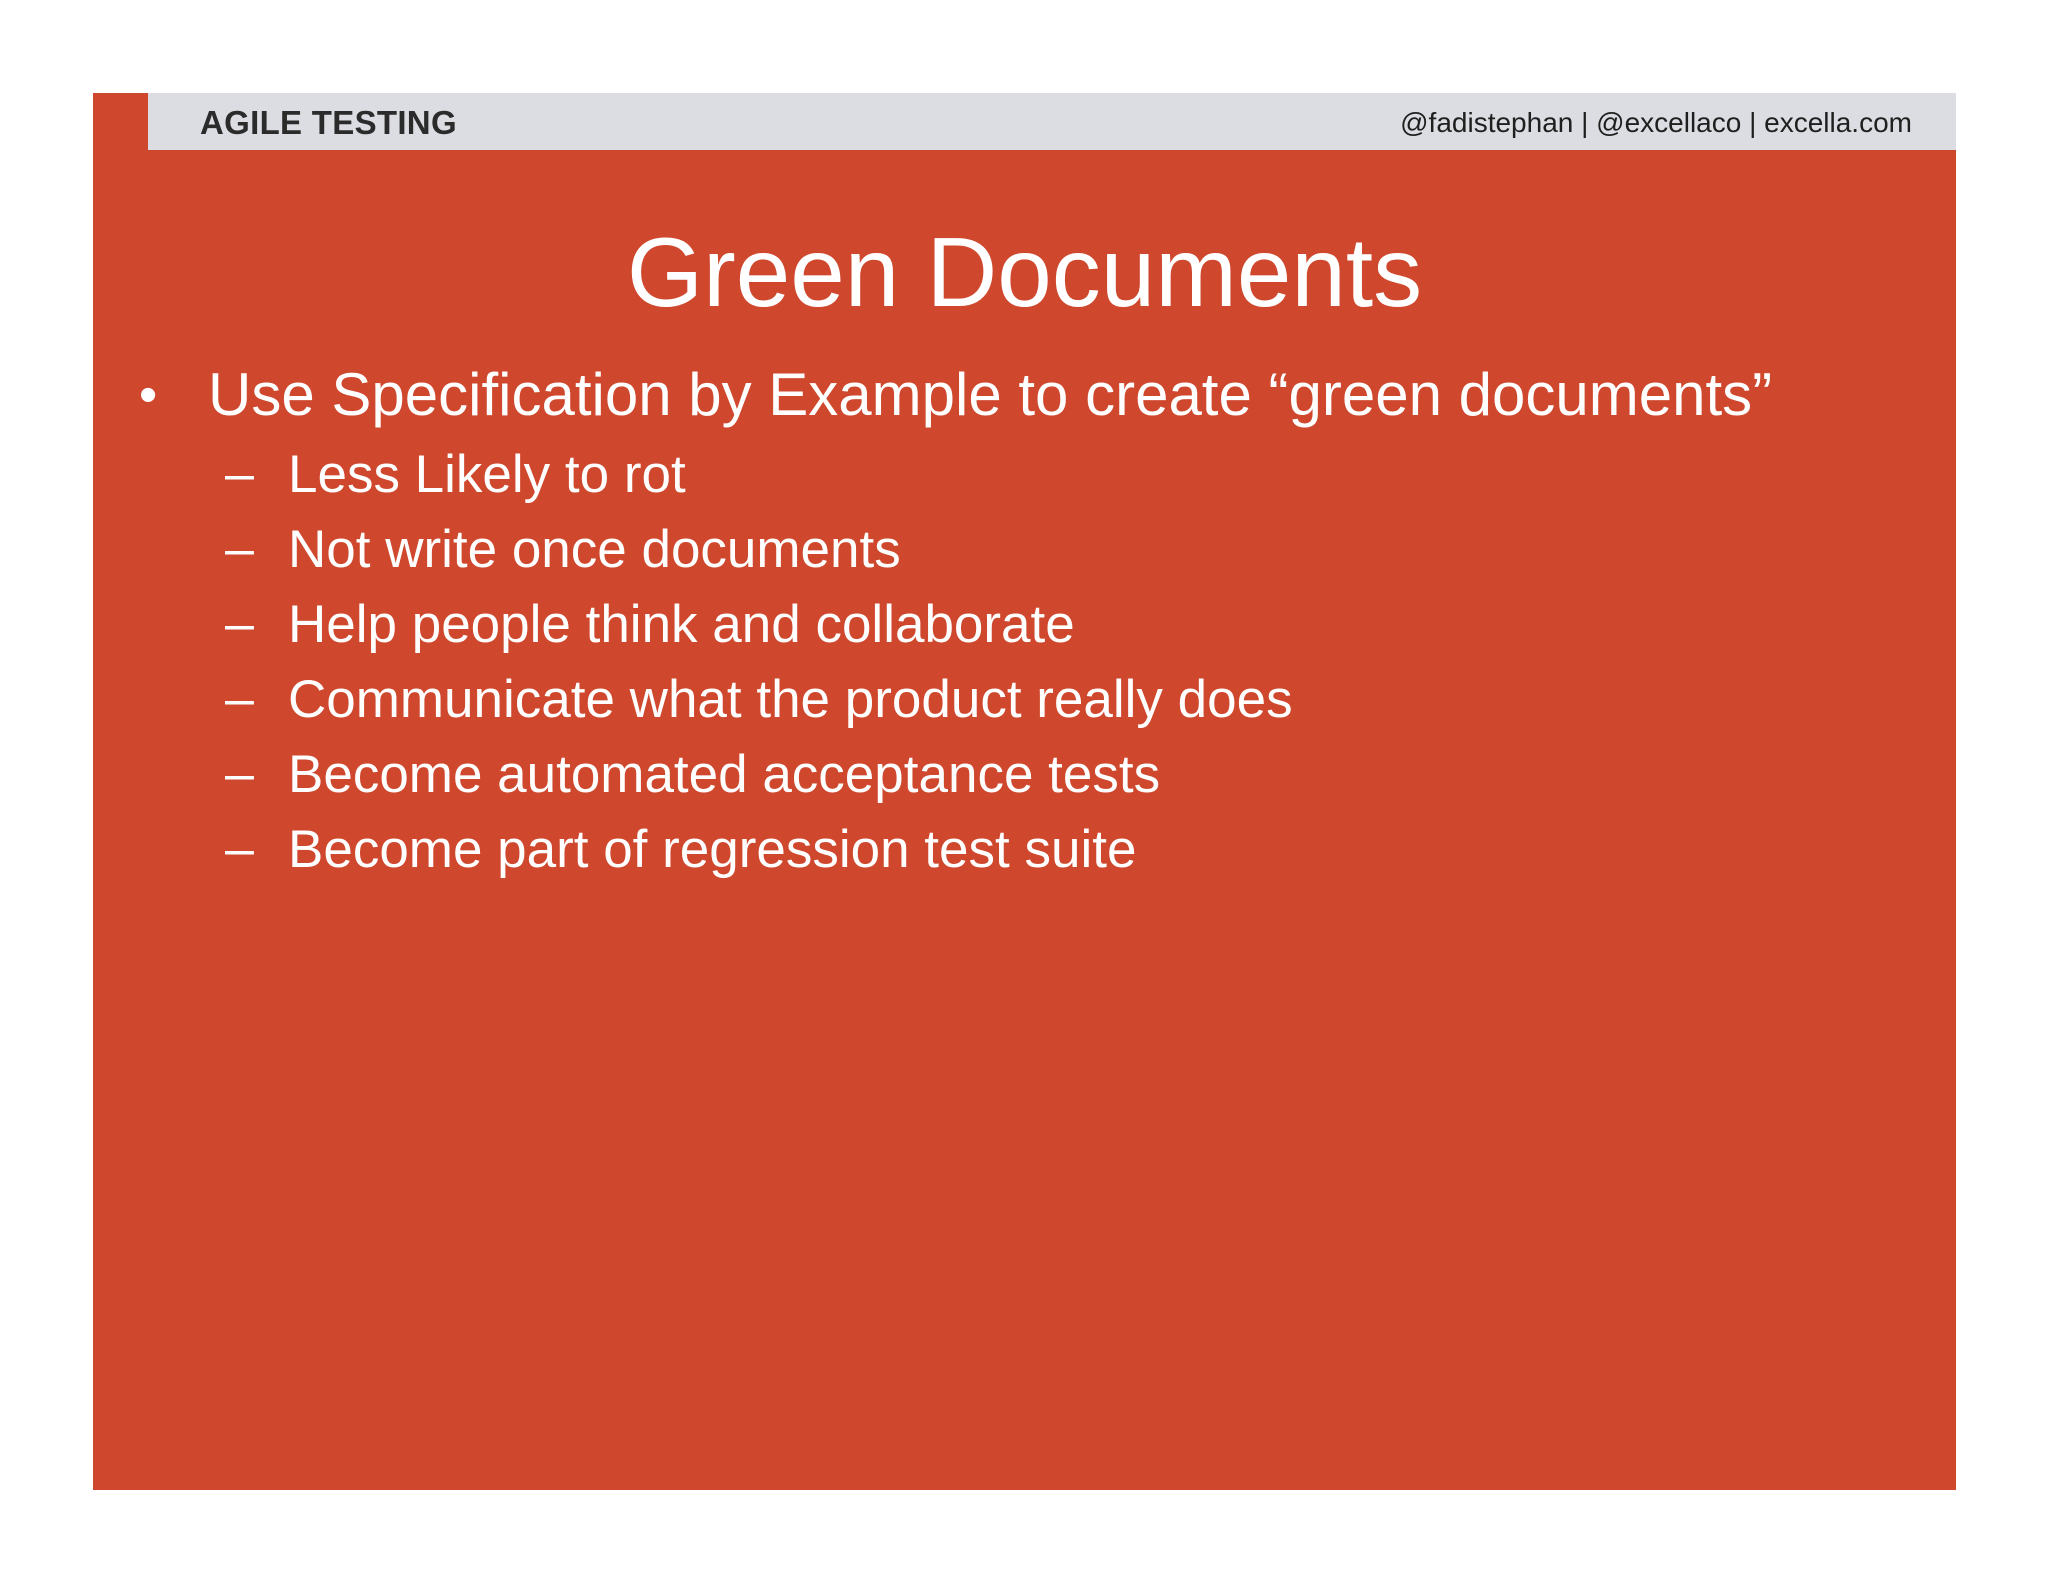 Image resolution: width=2048 pixels, height=1582 pixels. I want to click on sub-bullet-text: Become part of regression test suite, so click(712, 849).